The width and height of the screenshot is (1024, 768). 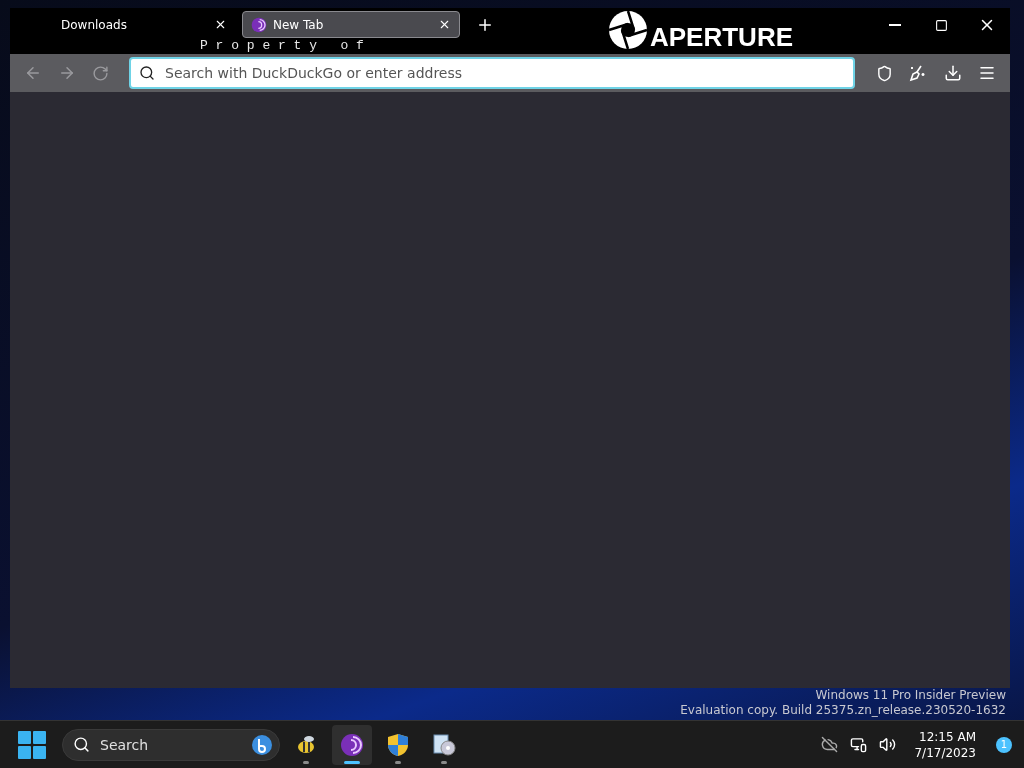 I want to click on menu-icon, so click(x=986, y=73).